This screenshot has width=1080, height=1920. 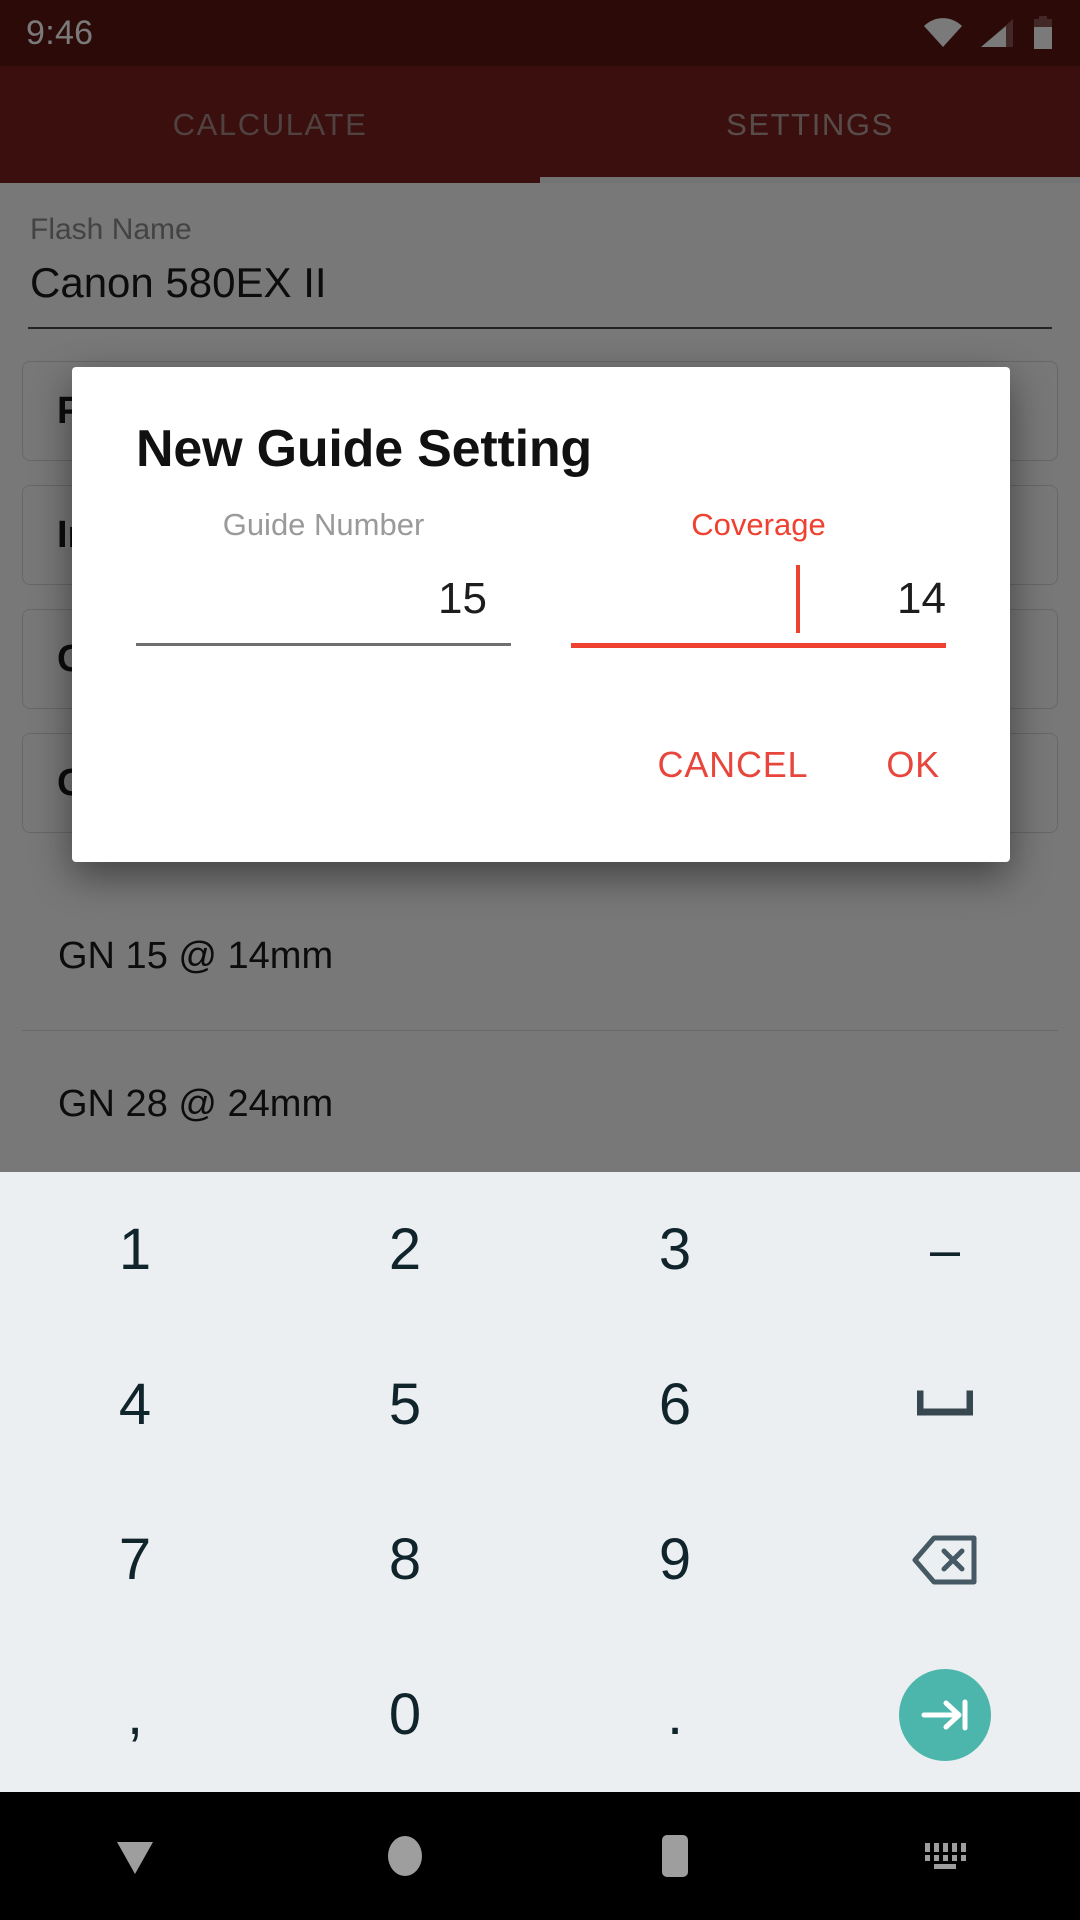 I want to click on key-label: 2, so click(x=405, y=1249).